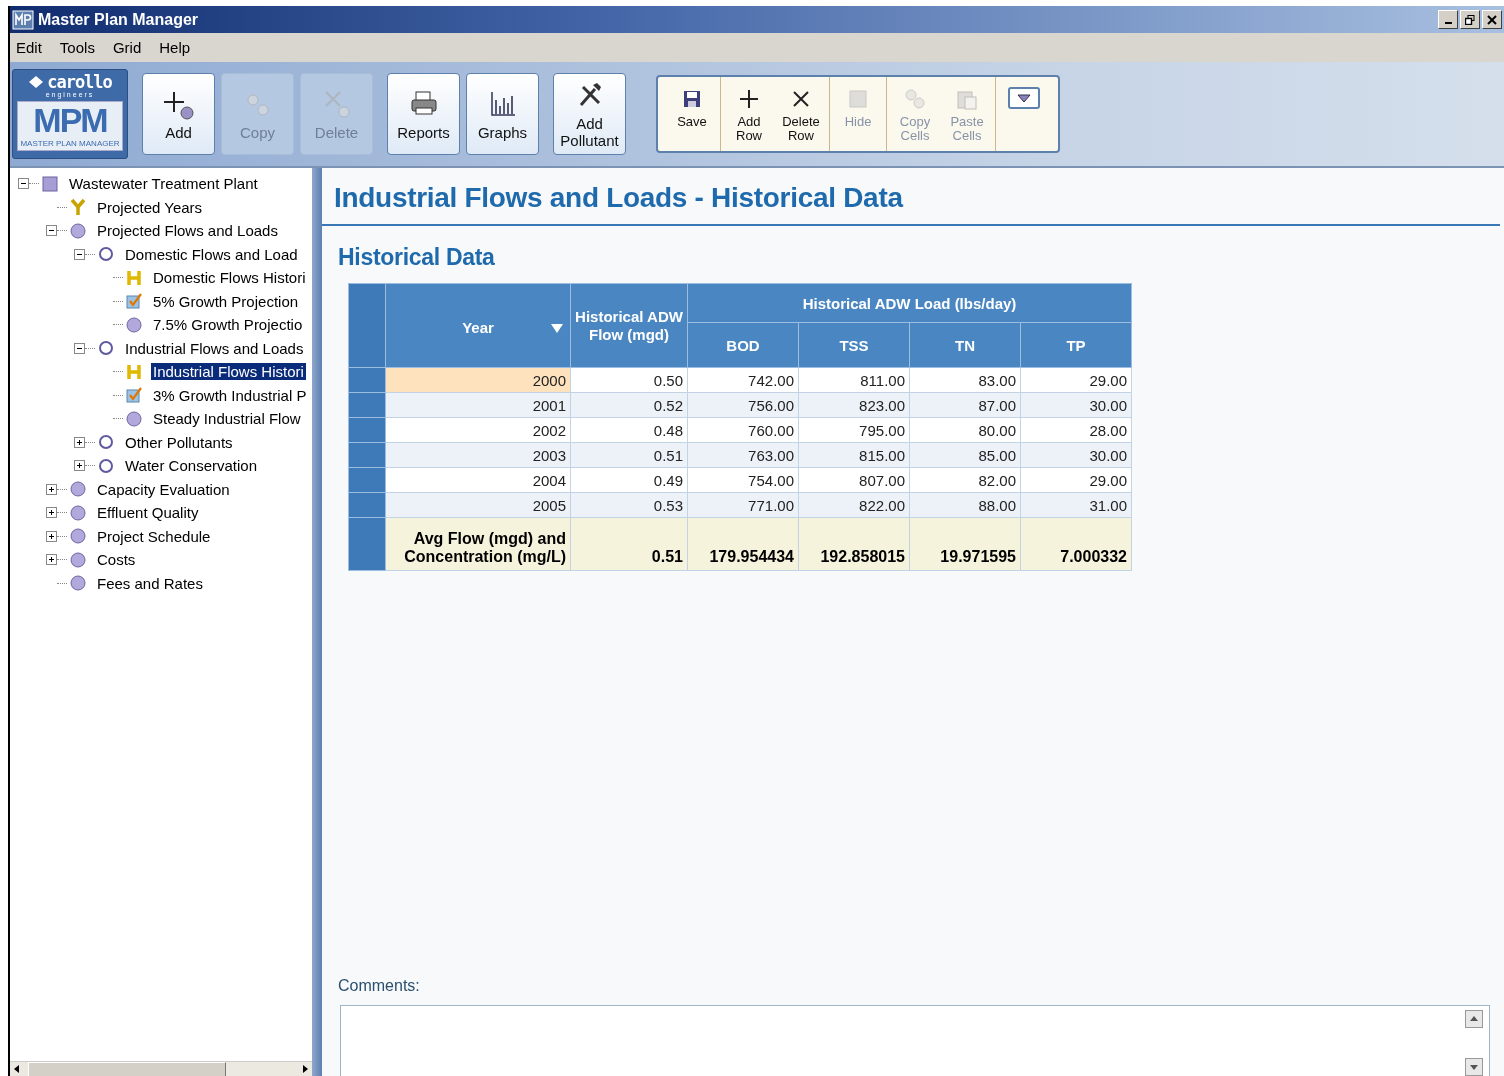  Describe the element at coordinates (230, 395) in the screenshot. I see `tree-item: 3% Growth Industrial P` at that location.